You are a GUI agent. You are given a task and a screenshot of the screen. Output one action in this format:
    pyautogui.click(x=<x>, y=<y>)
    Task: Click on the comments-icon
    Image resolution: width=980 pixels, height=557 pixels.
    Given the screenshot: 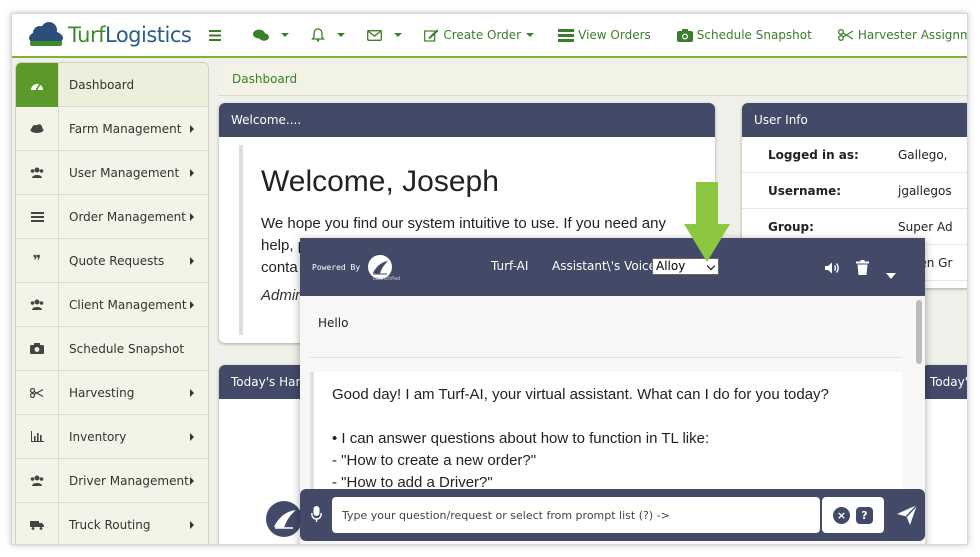 What is the action you would take?
    pyautogui.click(x=261, y=35)
    